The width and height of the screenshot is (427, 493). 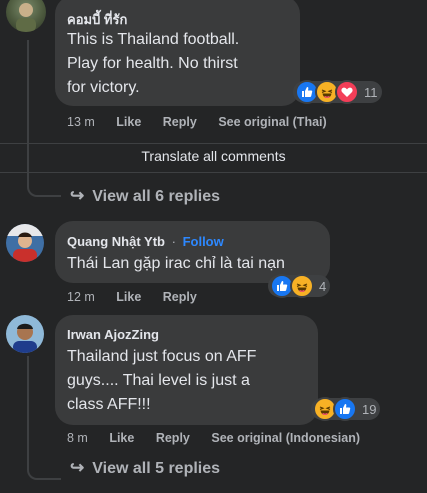 What do you see at coordinates (272, 122) in the screenshot?
I see `see-original-button: See original (Thai)` at bounding box center [272, 122].